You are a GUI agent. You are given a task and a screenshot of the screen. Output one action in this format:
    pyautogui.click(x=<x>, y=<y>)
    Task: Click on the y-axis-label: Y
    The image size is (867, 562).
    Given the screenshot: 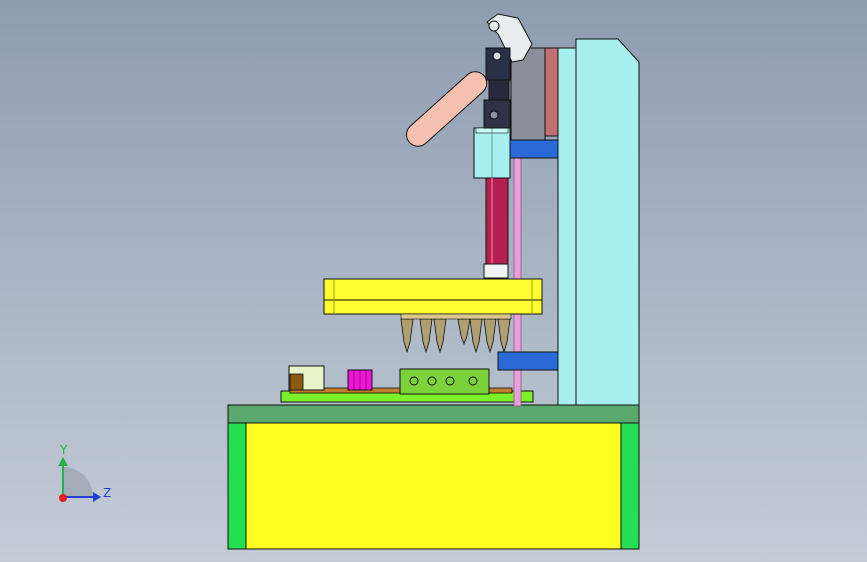 What is the action you would take?
    pyautogui.click(x=64, y=450)
    